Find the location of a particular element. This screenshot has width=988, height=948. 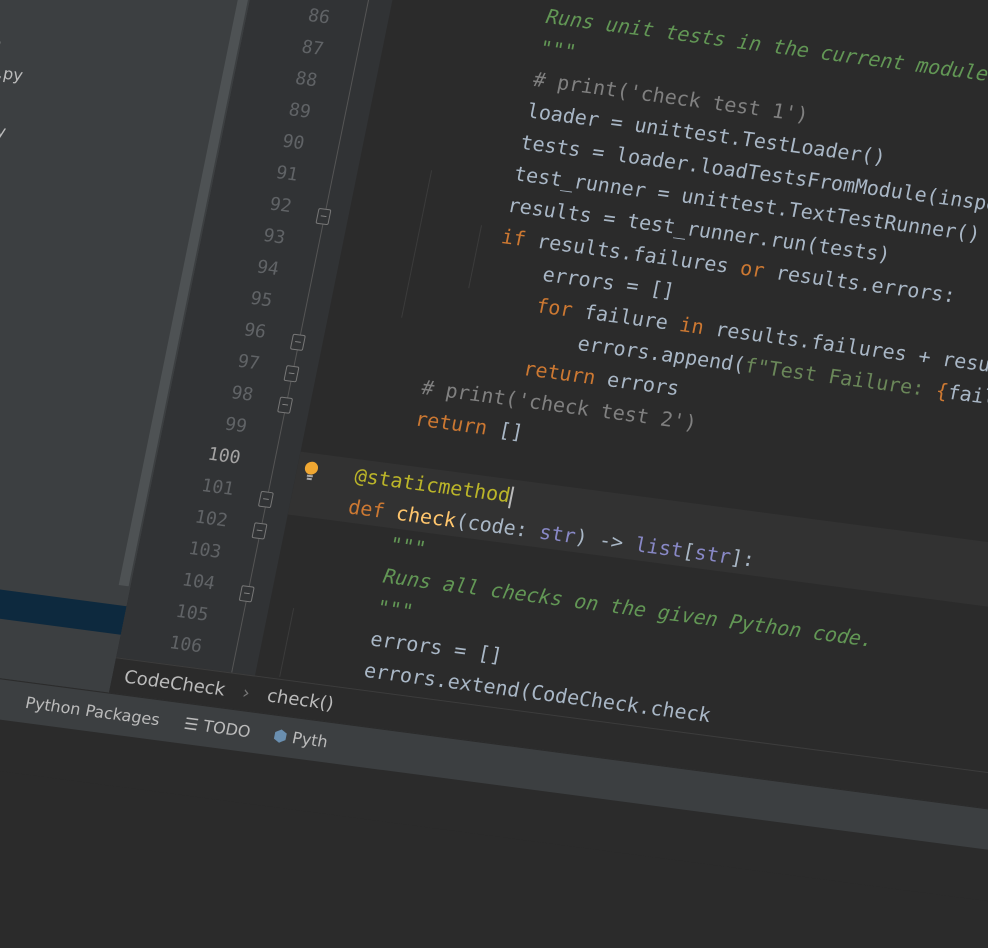

todo-tab: ☰ TODO is located at coordinates (217, 728).